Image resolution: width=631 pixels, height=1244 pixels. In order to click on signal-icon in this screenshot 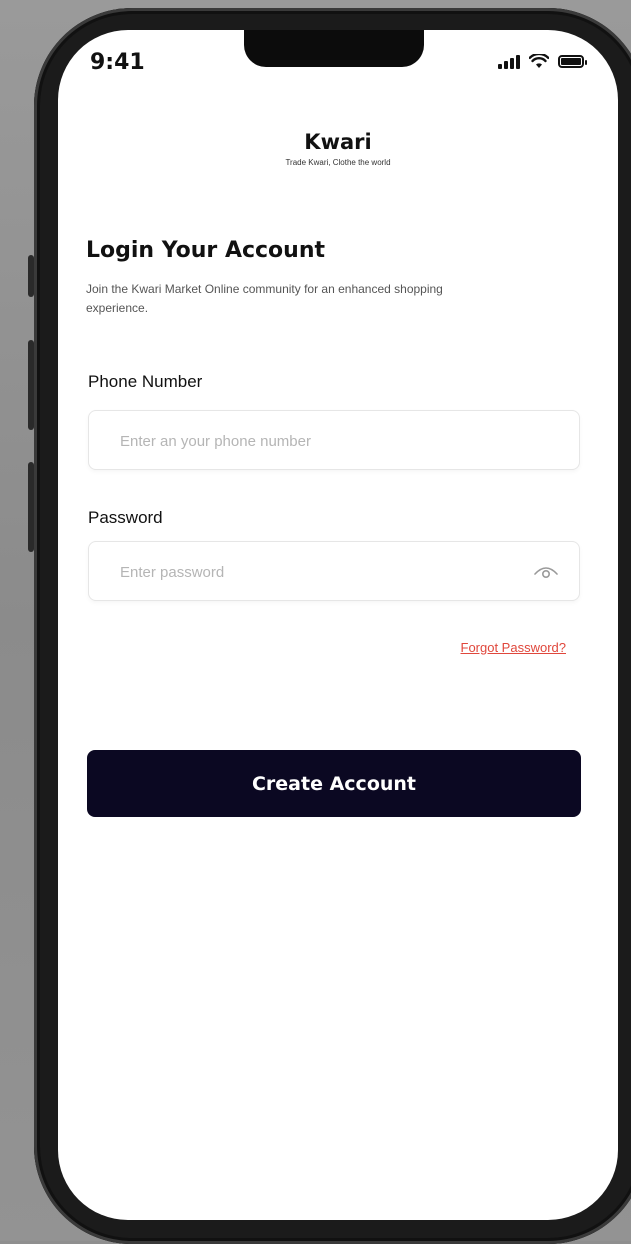, I will do `click(509, 61)`.